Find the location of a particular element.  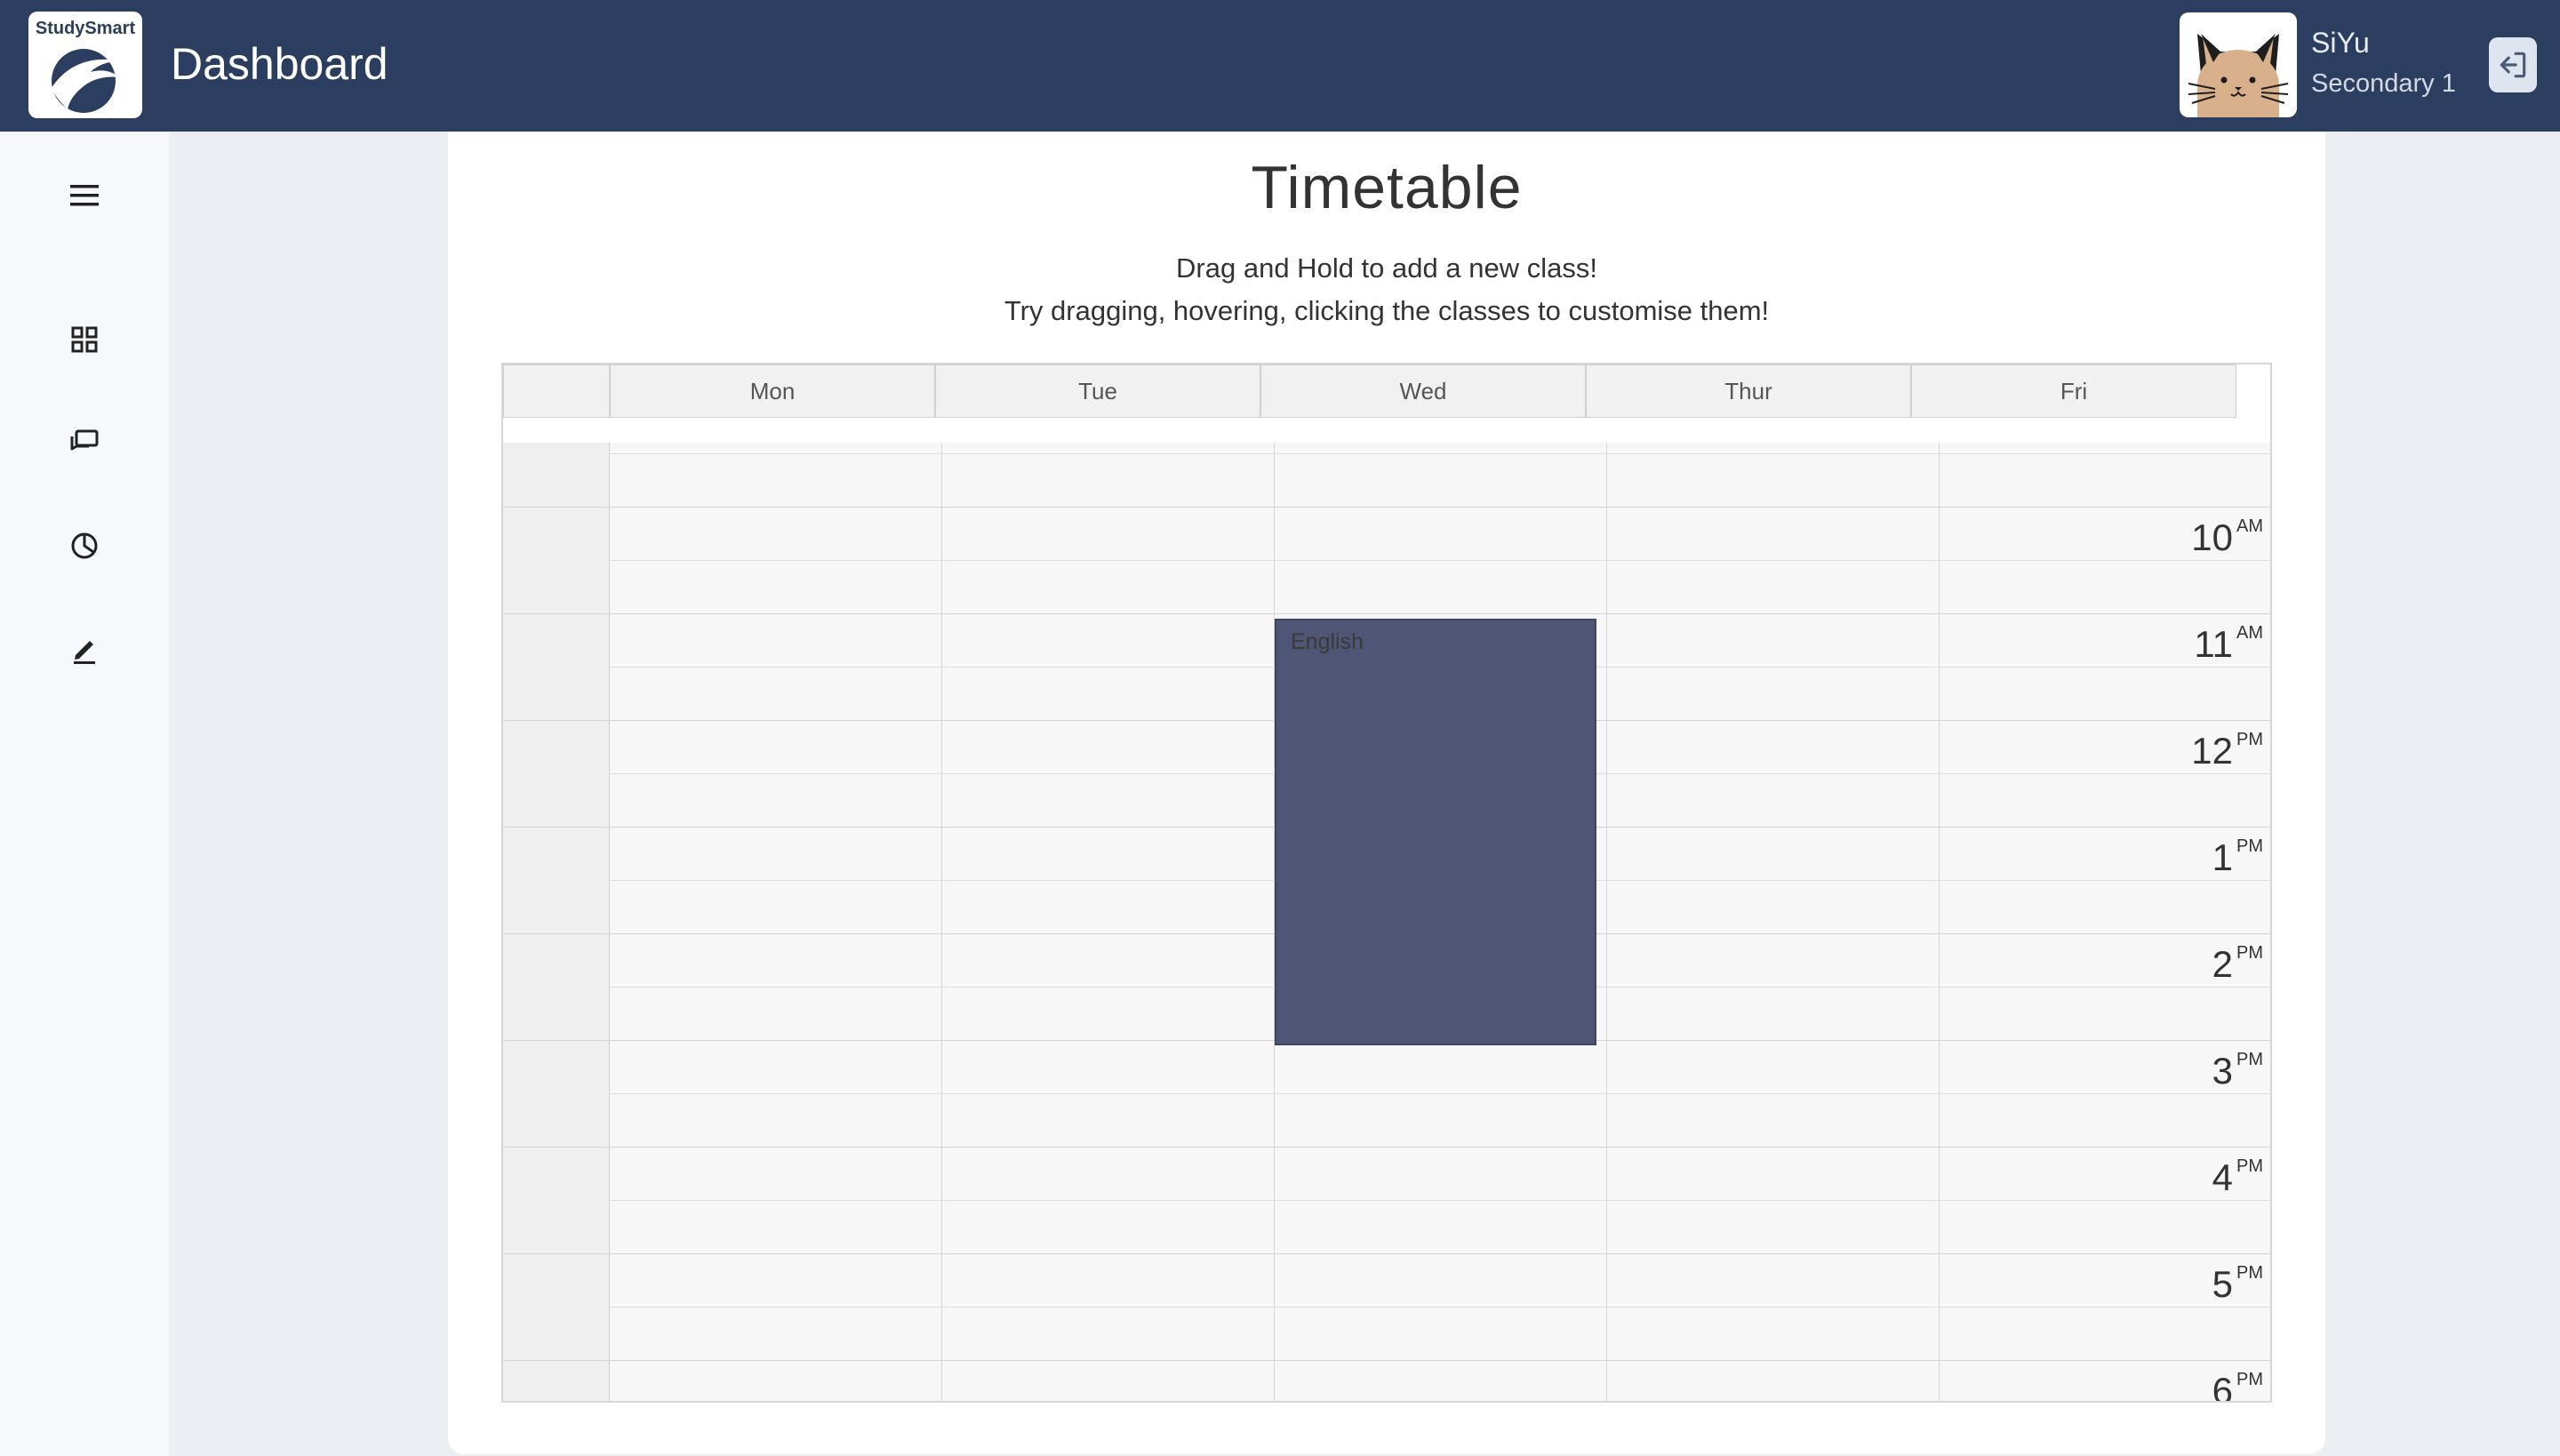

time-label-hour: 3 is located at coordinates (2222, 1071).